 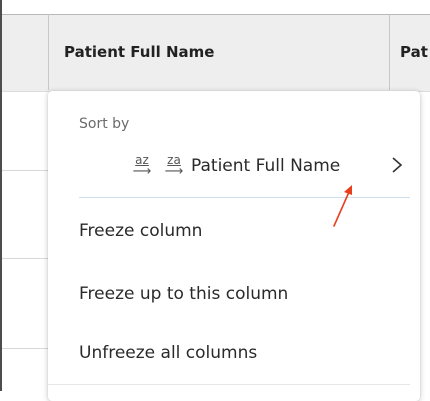 I want to click on sort-descending-button: za ⟶, so click(x=174, y=167).